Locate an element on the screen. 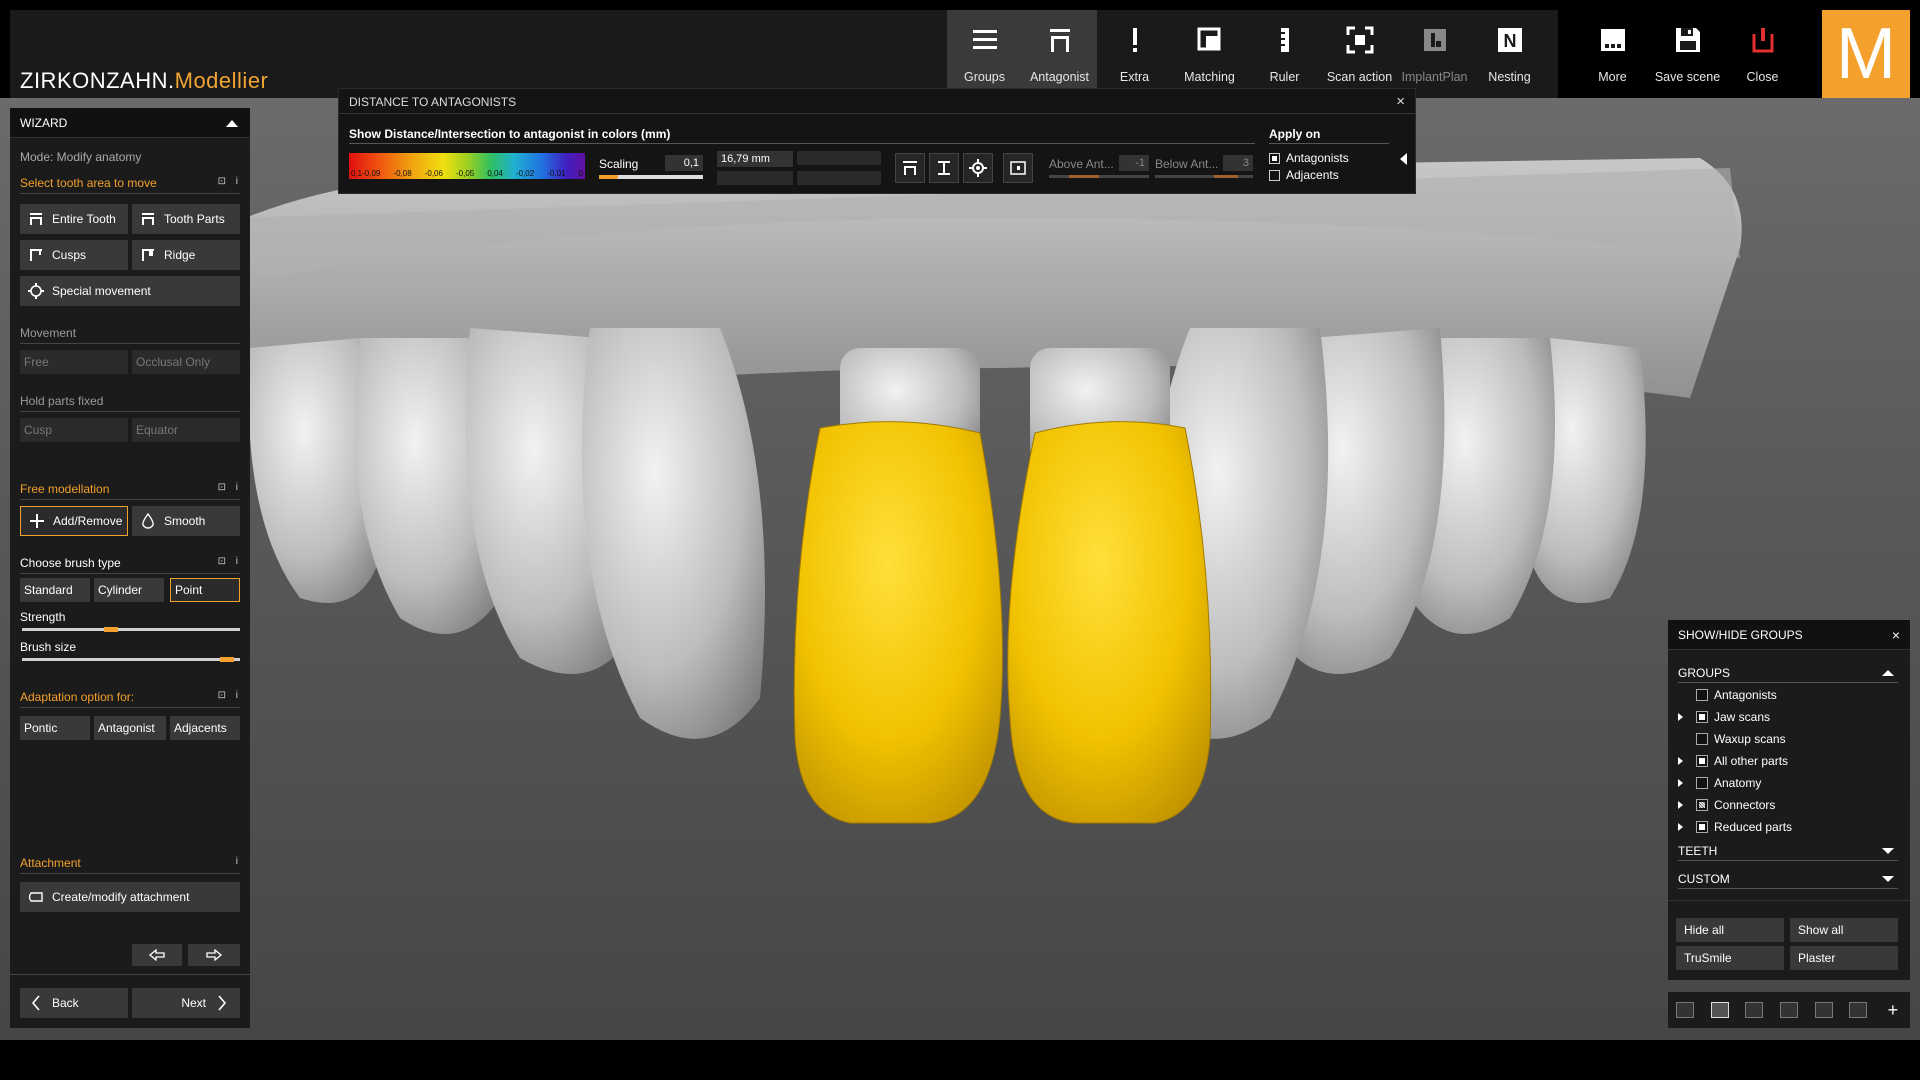  below-antagonist-input: 3 is located at coordinates (1238, 163).